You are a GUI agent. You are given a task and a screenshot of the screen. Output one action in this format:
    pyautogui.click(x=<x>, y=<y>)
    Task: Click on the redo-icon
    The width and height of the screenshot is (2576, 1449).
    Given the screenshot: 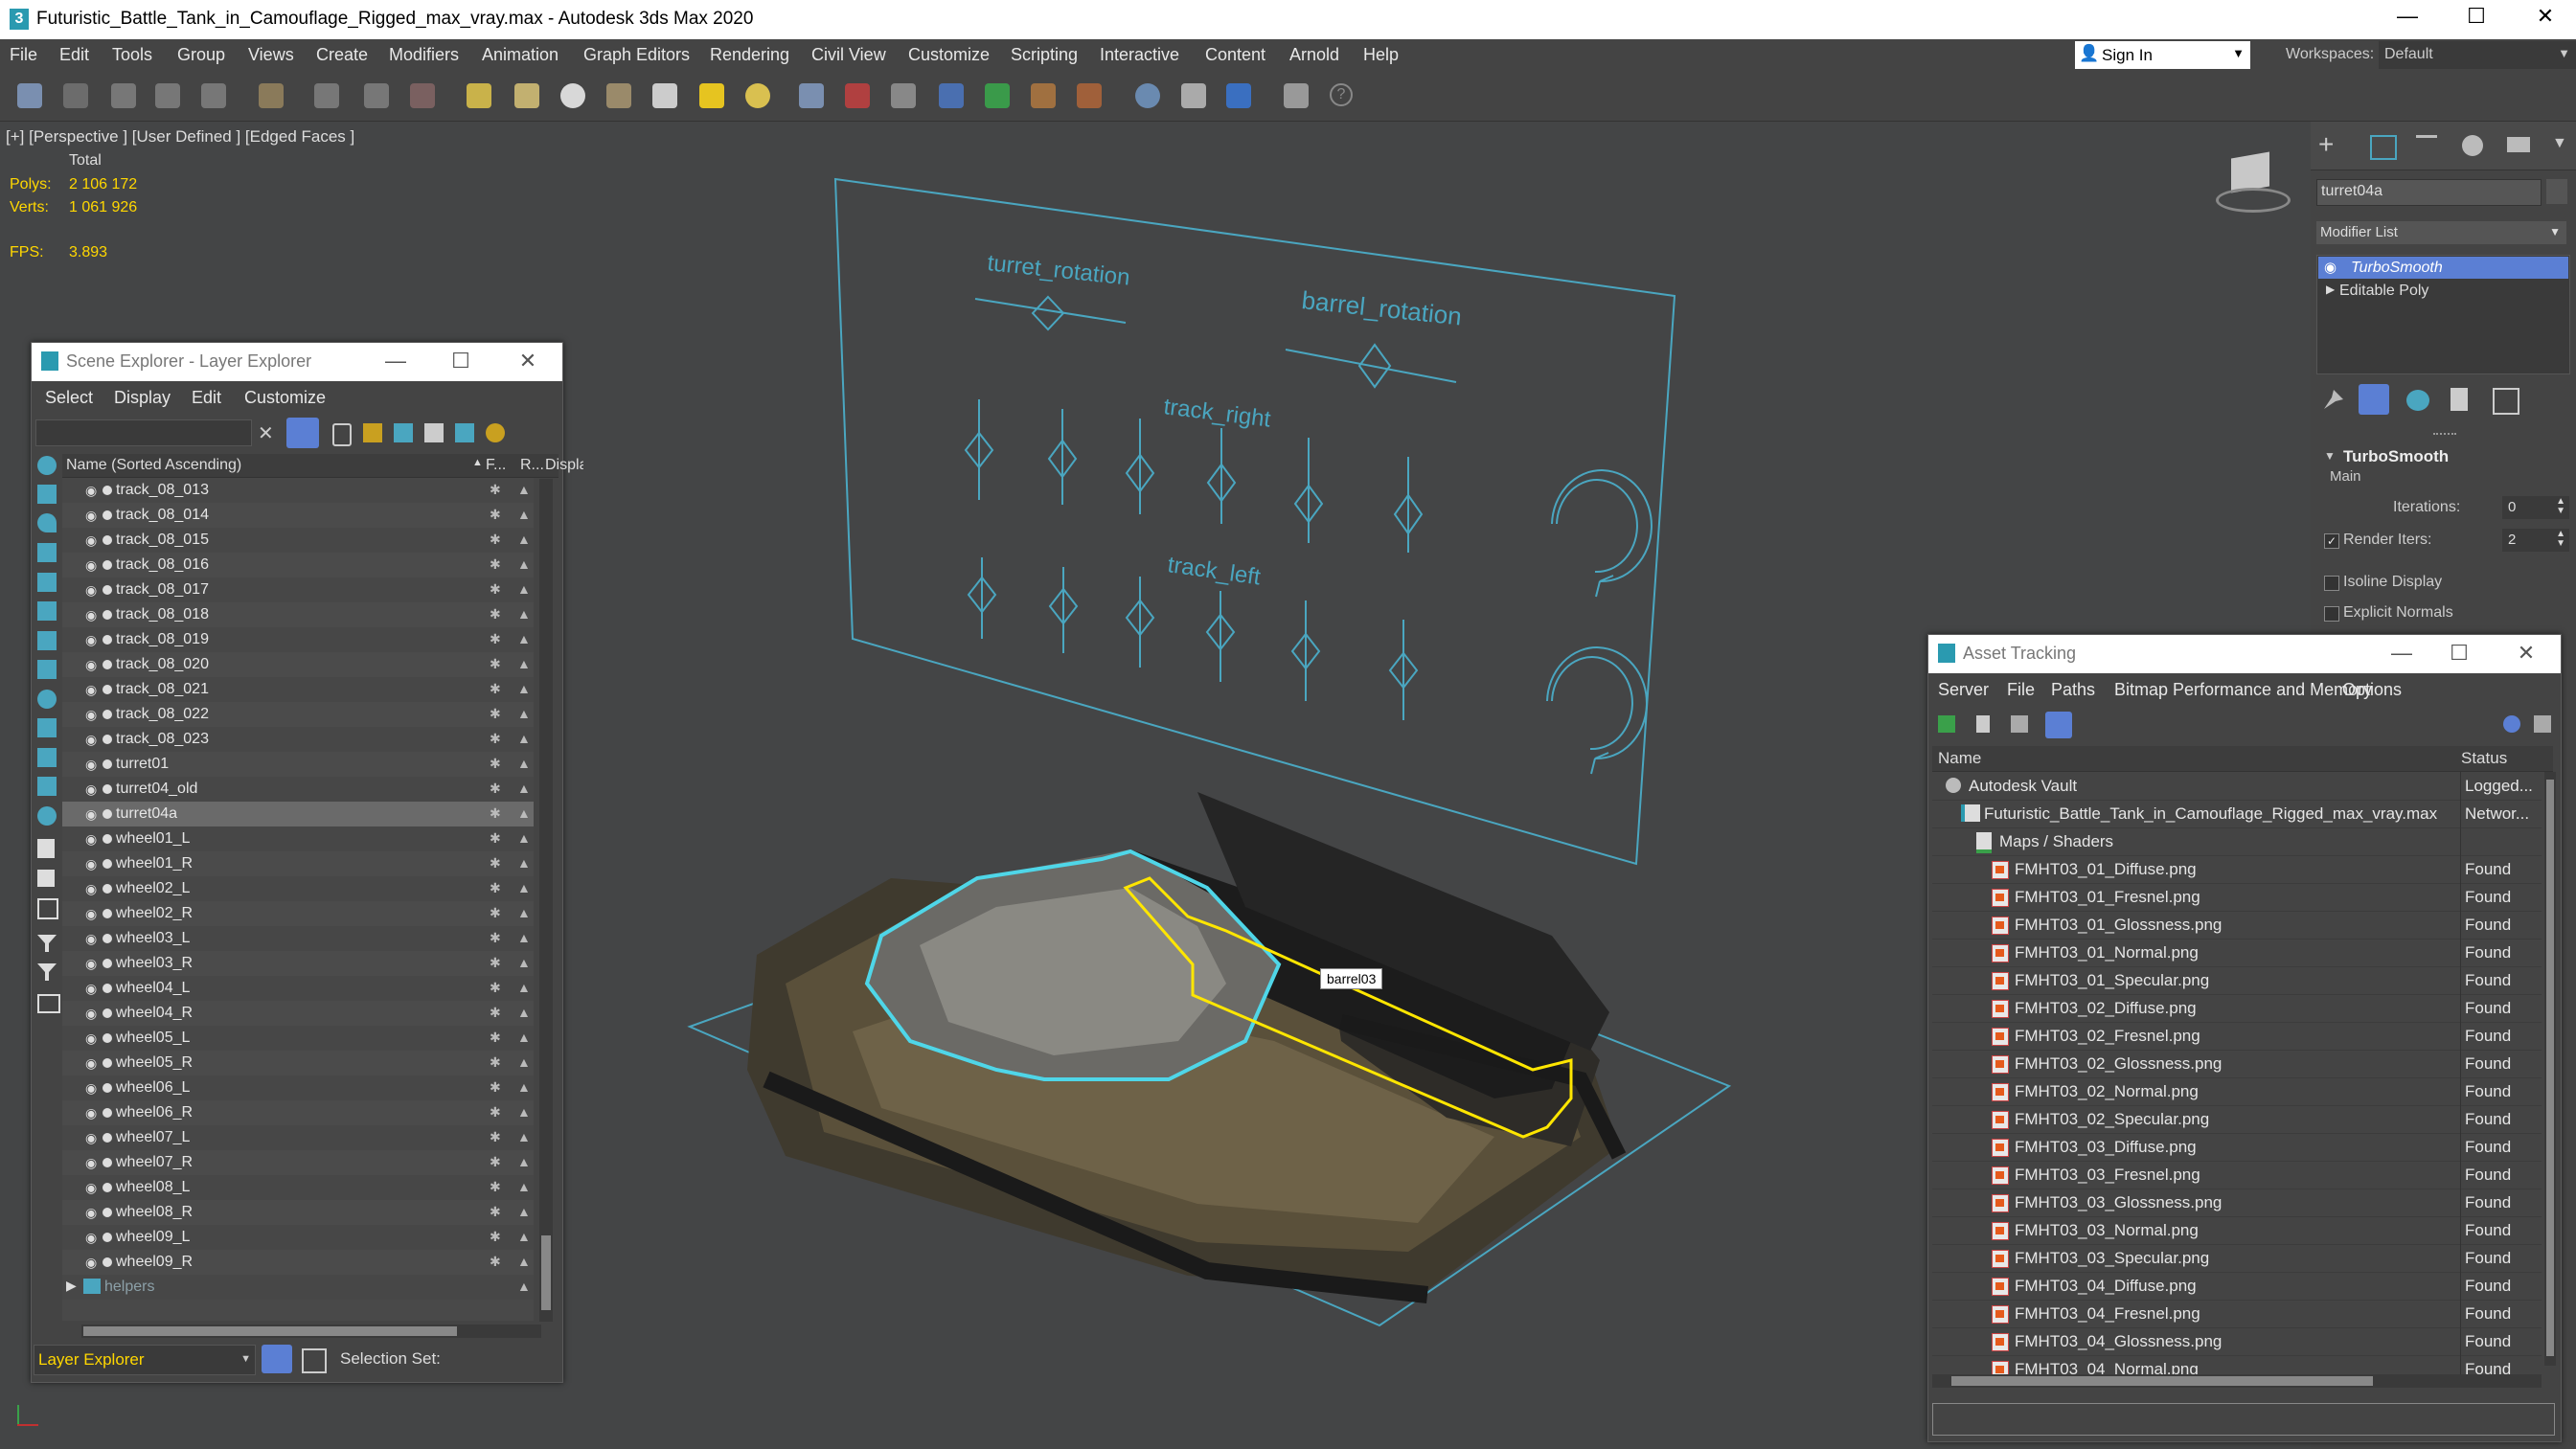 What is the action you would take?
    pyautogui.click(x=76, y=95)
    